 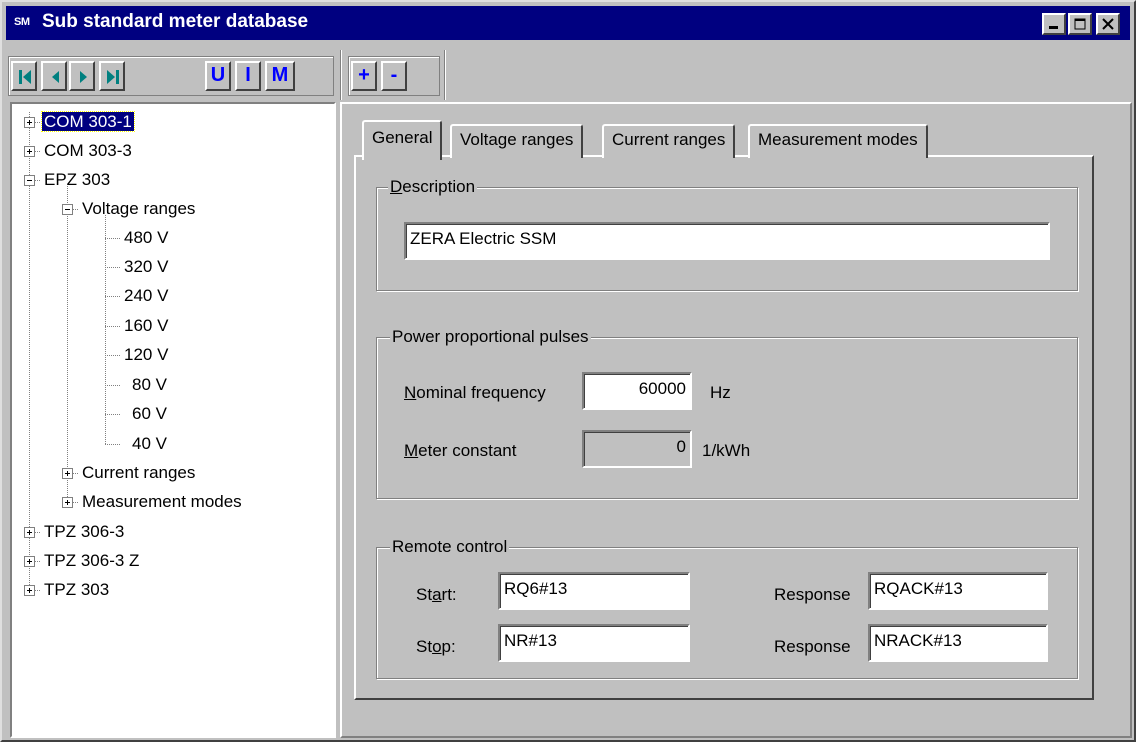 I want to click on tree-node-voltage: 240 V, so click(x=146, y=296).